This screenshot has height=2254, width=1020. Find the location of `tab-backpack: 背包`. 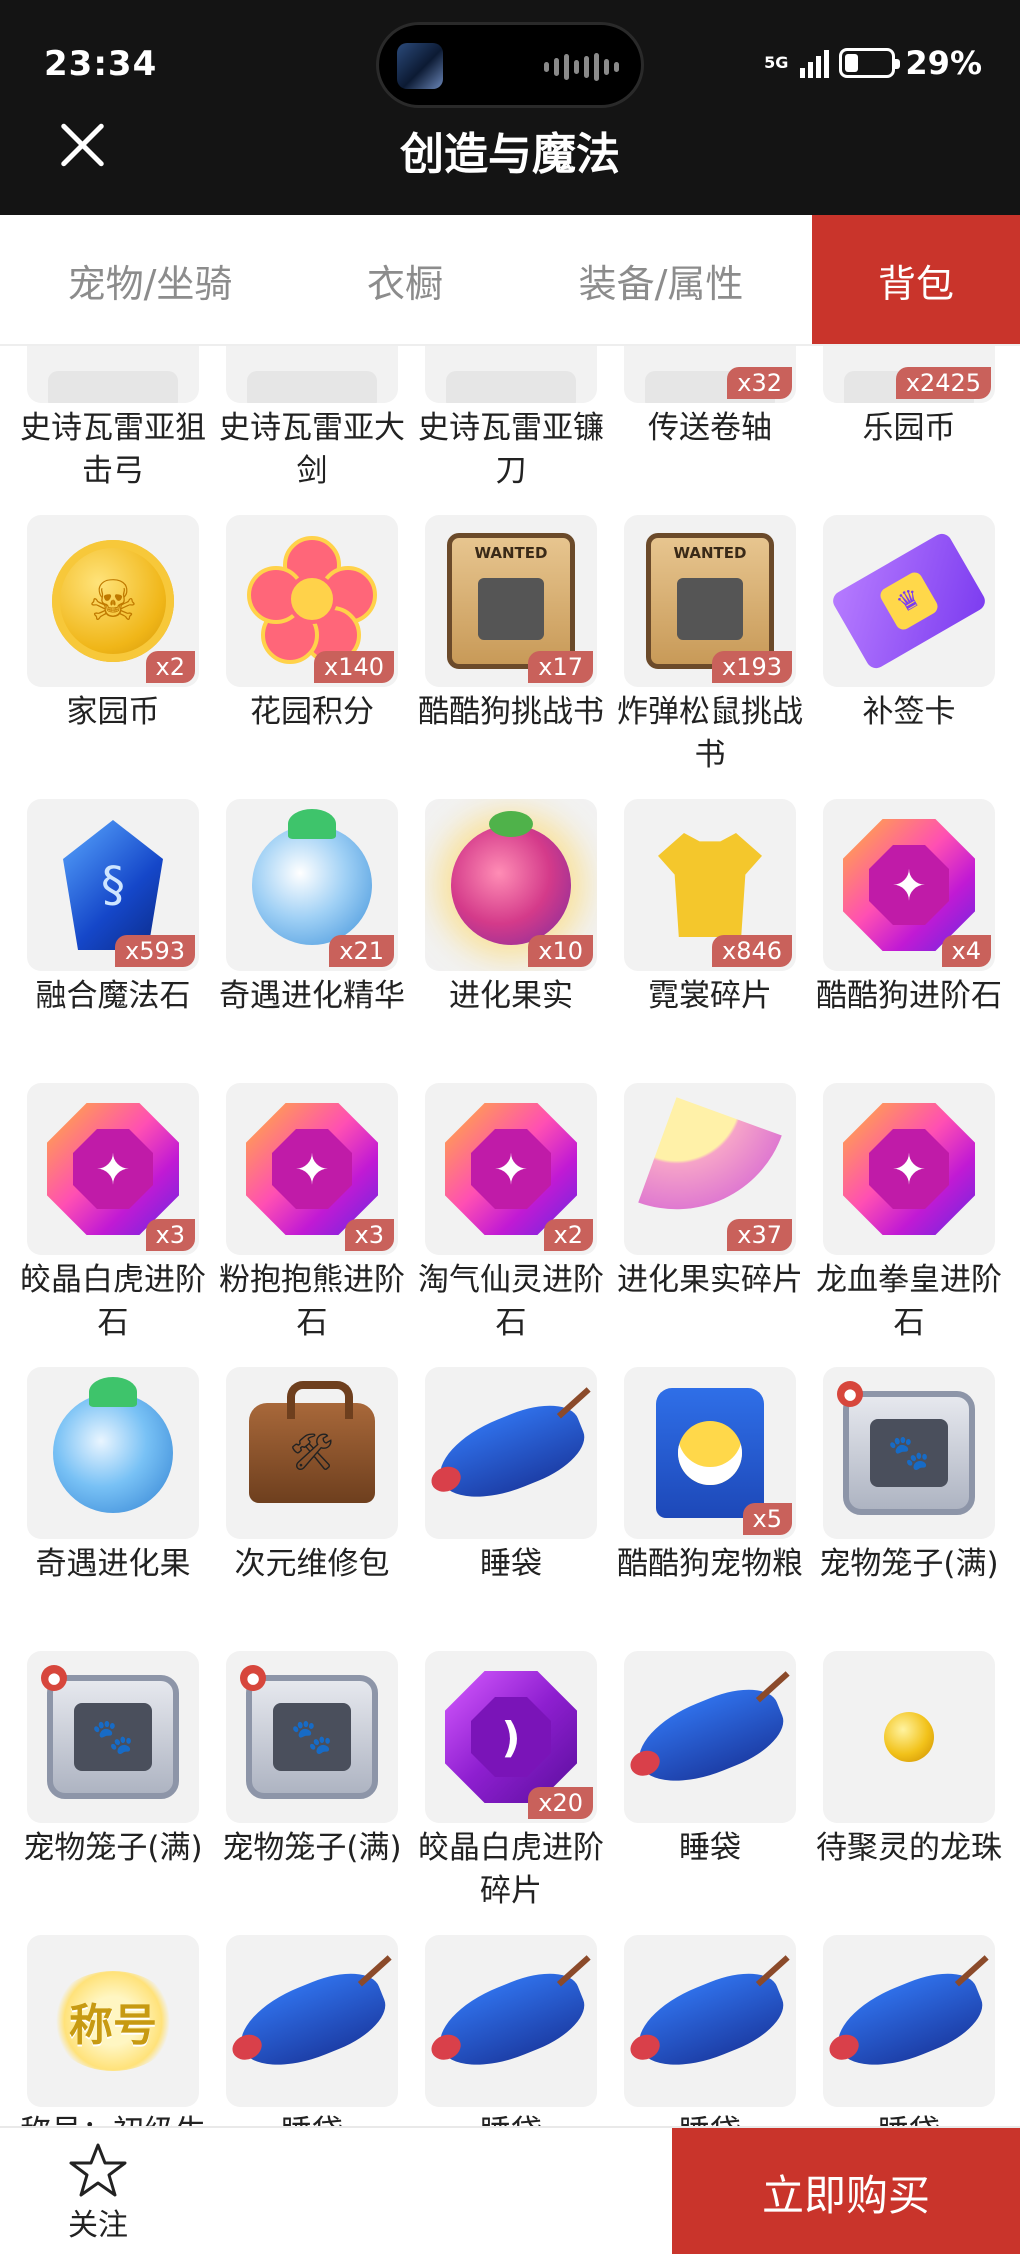

tab-backpack: 背包 is located at coordinates (916, 280).